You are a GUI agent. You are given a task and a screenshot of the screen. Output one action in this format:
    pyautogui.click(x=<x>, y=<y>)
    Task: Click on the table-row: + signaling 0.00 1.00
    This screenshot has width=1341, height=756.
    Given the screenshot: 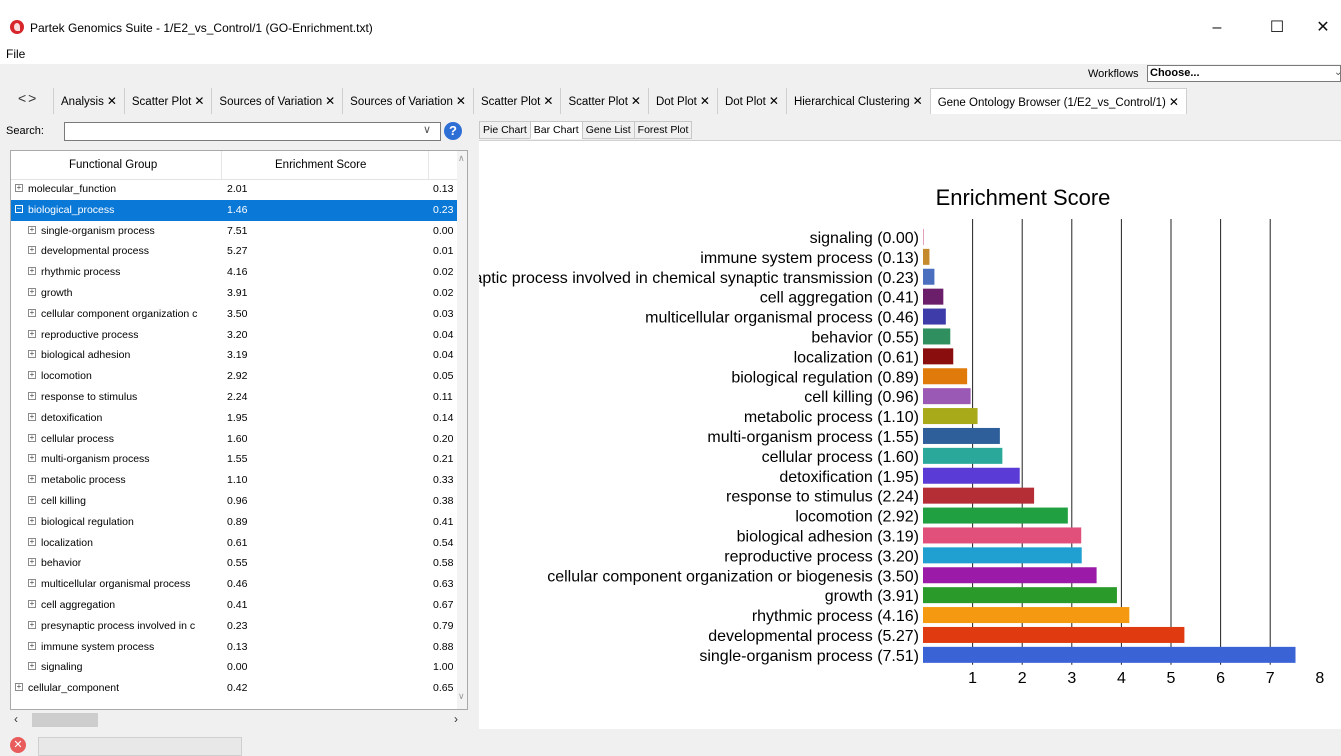 What is the action you would take?
    pyautogui.click(x=234, y=667)
    